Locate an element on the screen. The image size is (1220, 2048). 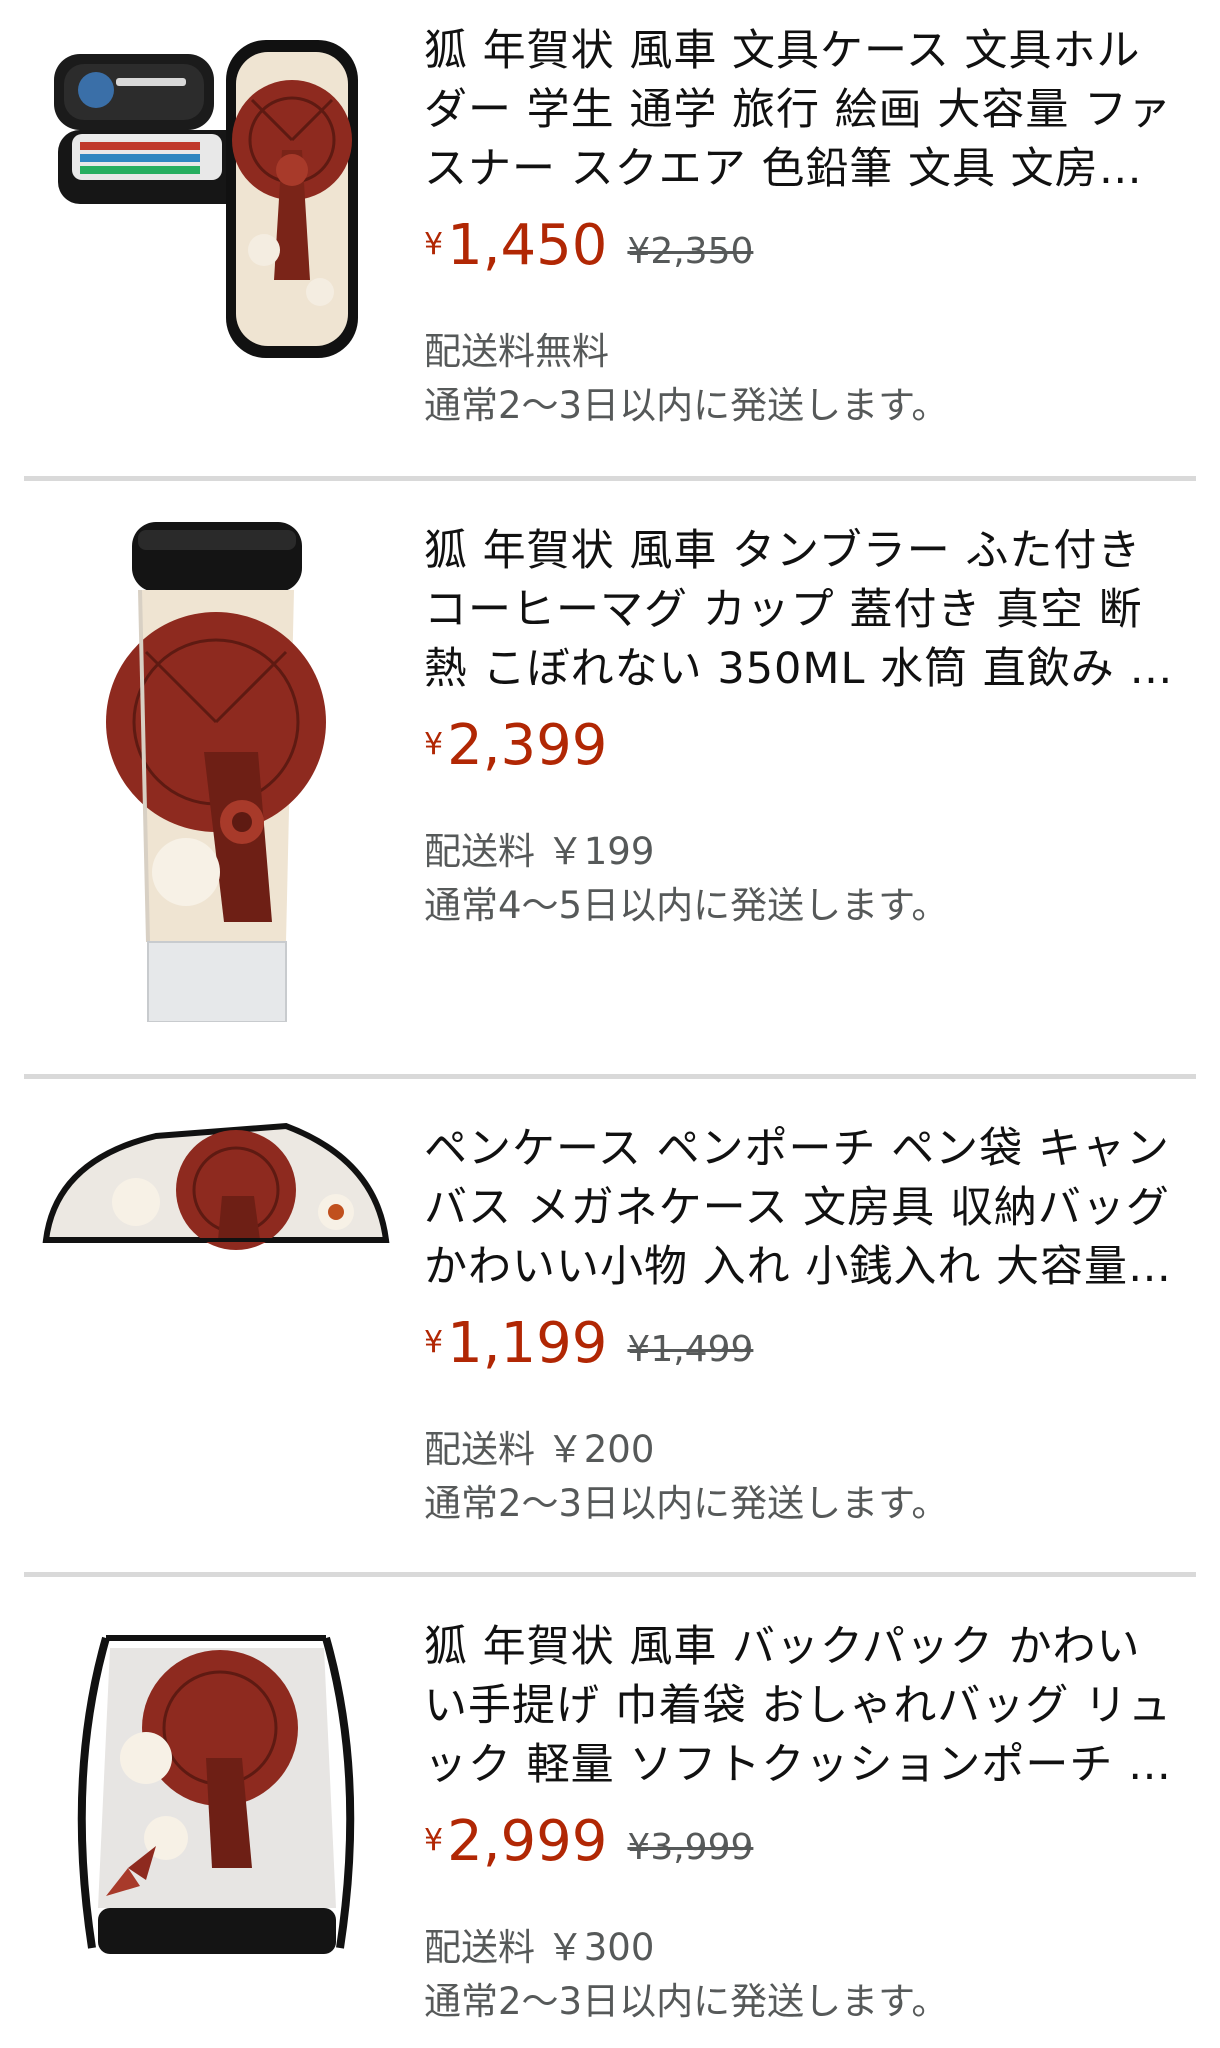
list-price: ¥1,499 is located at coordinates (690, 1349).